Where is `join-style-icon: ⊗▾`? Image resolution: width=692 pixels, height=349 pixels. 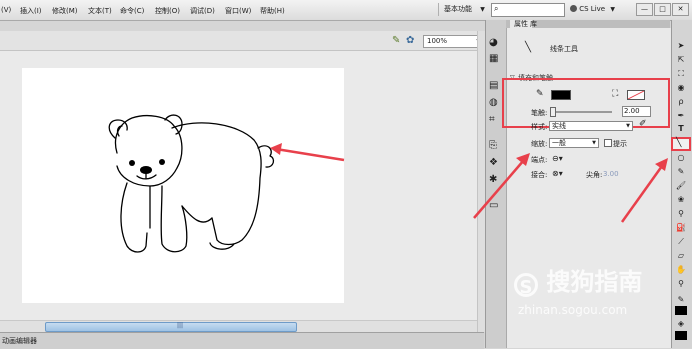
join-style-icon: ⊗▾ is located at coordinates (557, 173).